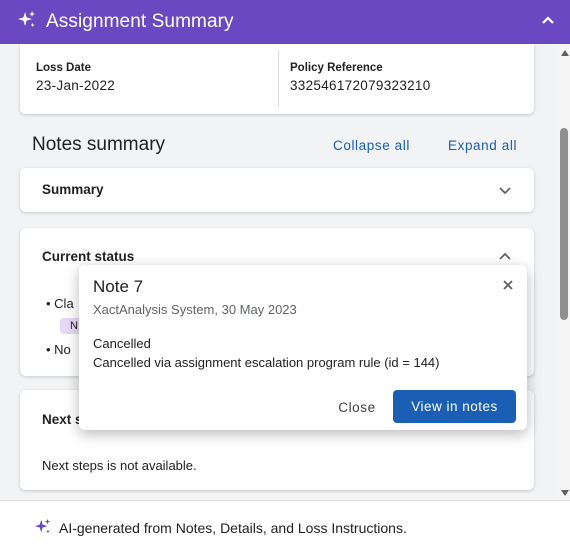  I want to click on chevron-down-icon, so click(505, 190).